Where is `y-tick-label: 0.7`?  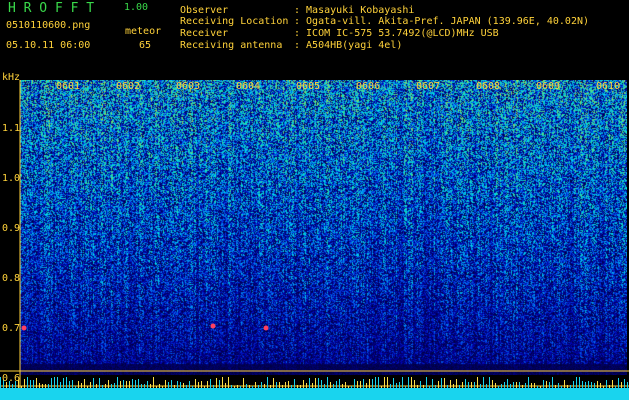 y-tick-label: 0.7 is located at coordinates (11, 328).